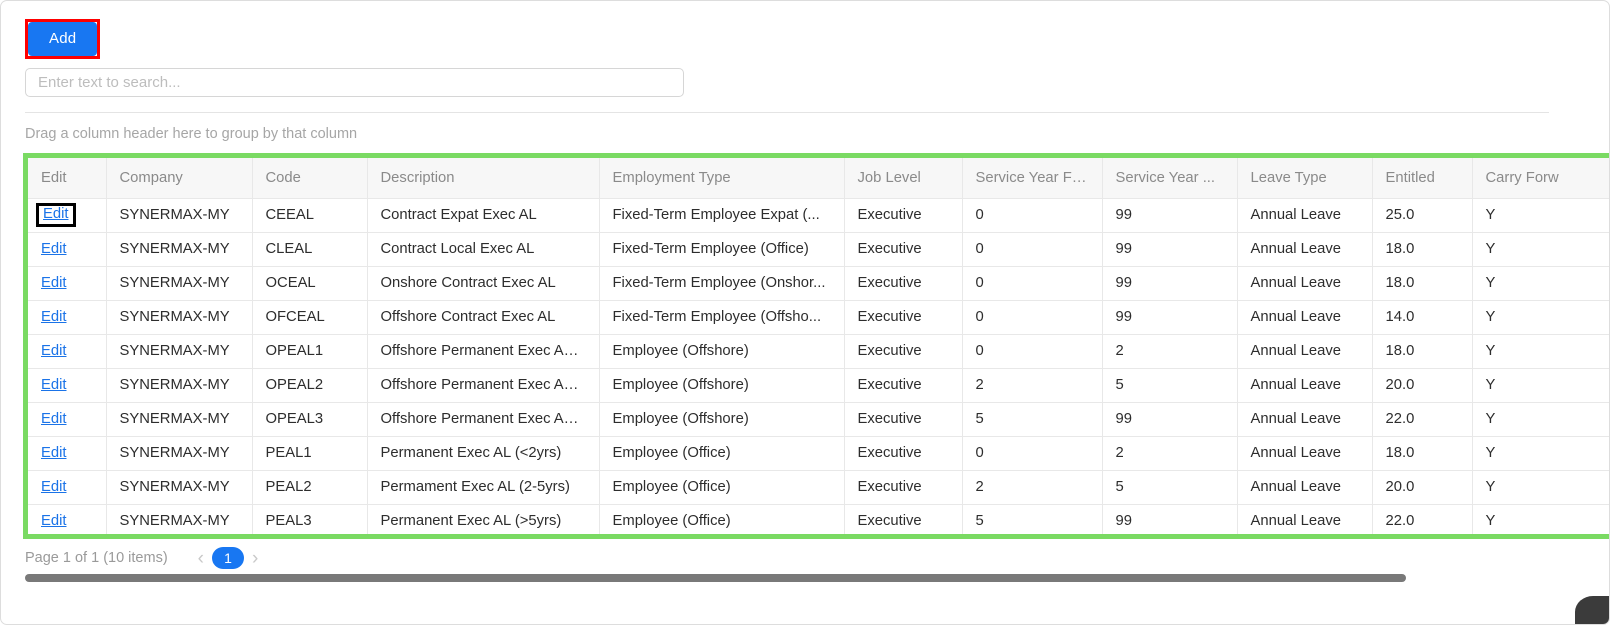 The width and height of the screenshot is (1610, 625). I want to click on cell-entitled: 20.0, so click(1422, 487).